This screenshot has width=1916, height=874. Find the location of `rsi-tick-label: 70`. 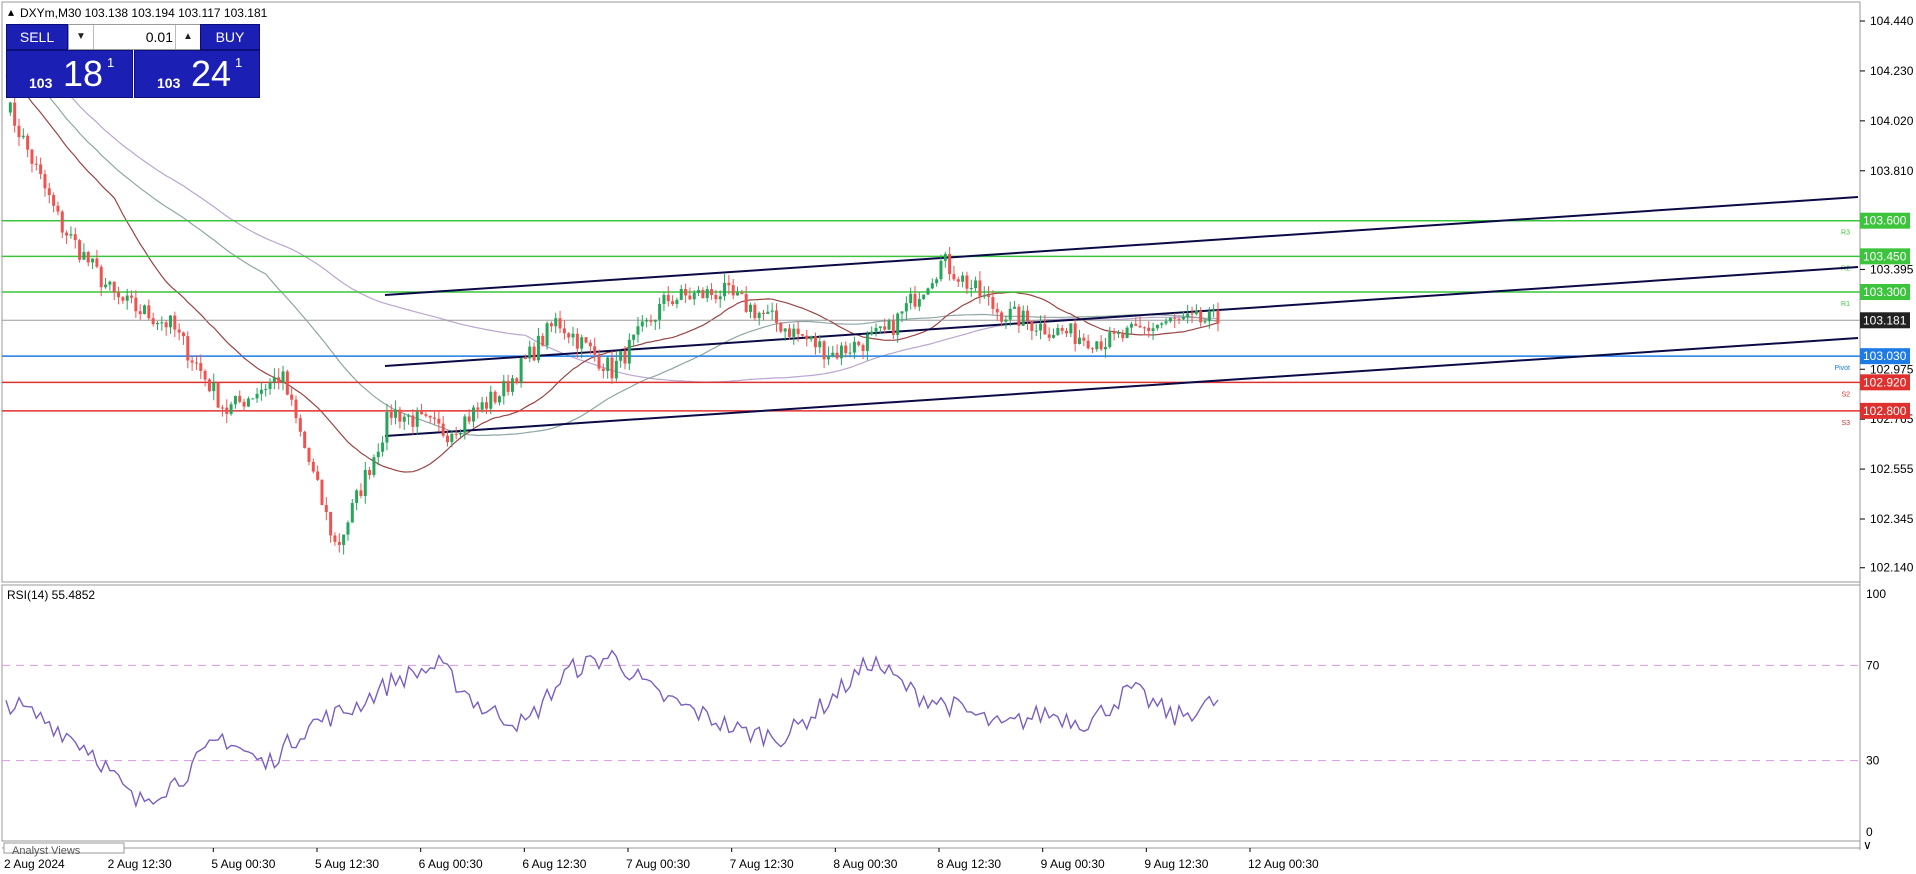

rsi-tick-label: 70 is located at coordinates (1873, 665).